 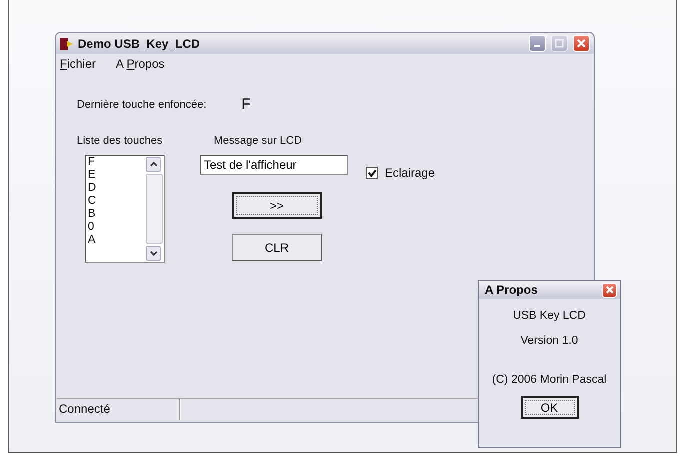 What do you see at coordinates (154, 209) in the screenshot?
I see `scrollbar` at bounding box center [154, 209].